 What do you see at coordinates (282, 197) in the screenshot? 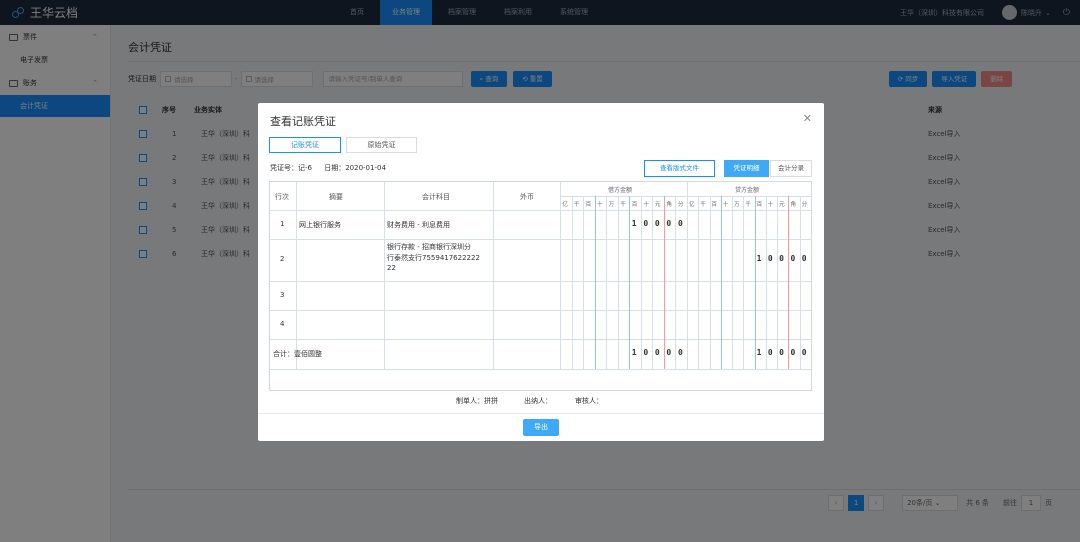
I see `header-row-no: 行次` at bounding box center [282, 197].